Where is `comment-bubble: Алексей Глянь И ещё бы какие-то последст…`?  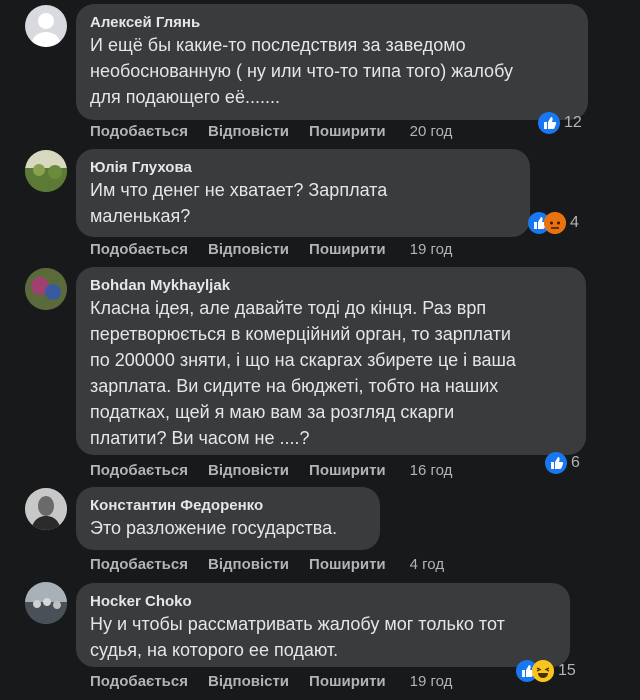 comment-bubble: Алексей Глянь И ещё бы какие-то последст… is located at coordinates (332, 62).